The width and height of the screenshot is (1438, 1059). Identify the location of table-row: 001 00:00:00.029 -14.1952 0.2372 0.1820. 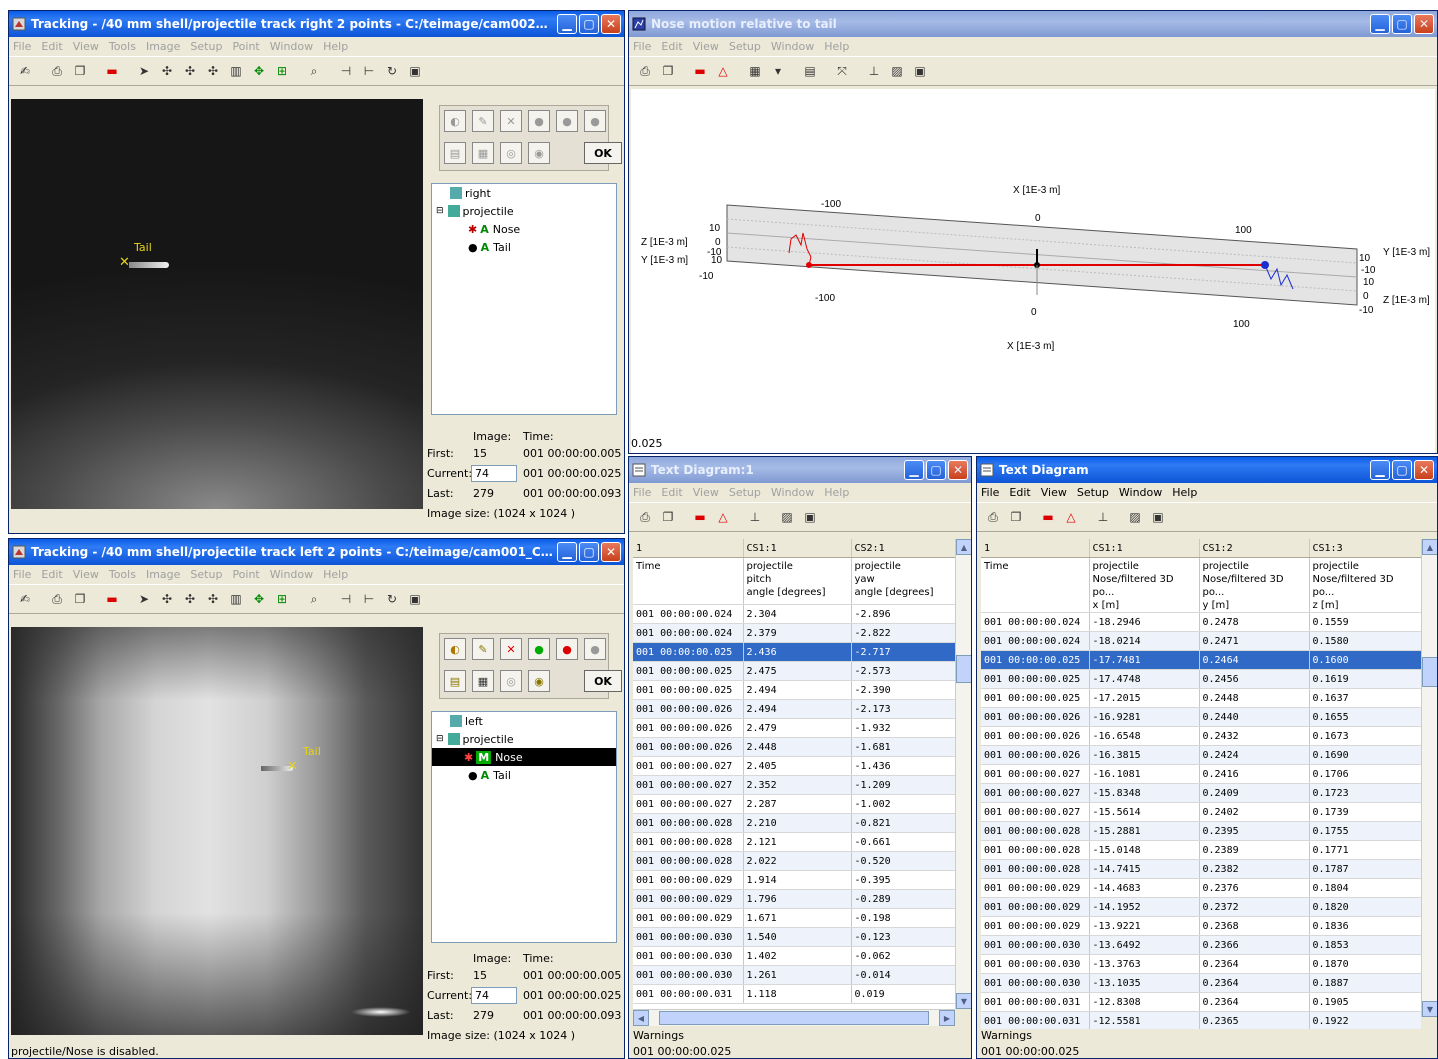
(1201, 907).